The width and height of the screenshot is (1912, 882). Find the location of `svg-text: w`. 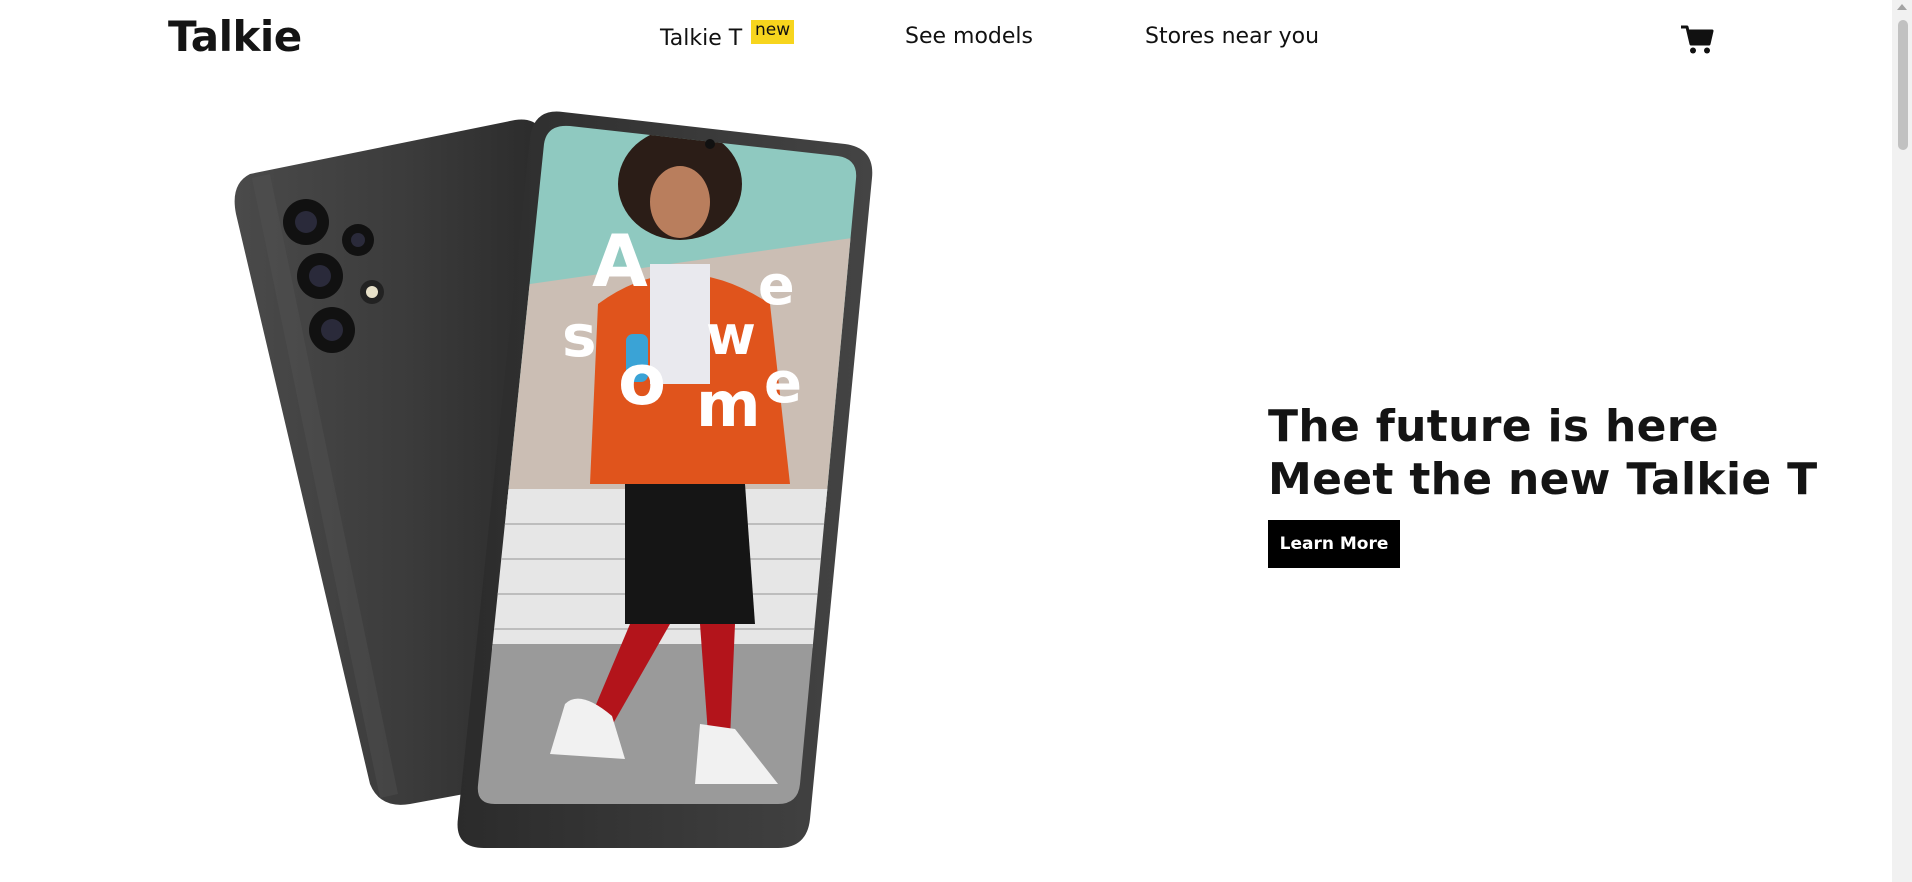

svg-text: w is located at coordinates (731, 335).